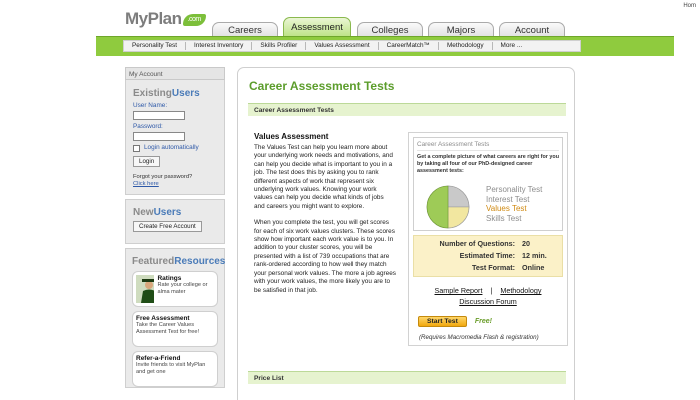 Image resolution: width=700 pixels, height=400 pixels. Describe the element at coordinates (533, 267) in the screenshot. I see `stat-format-value: Online` at that location.